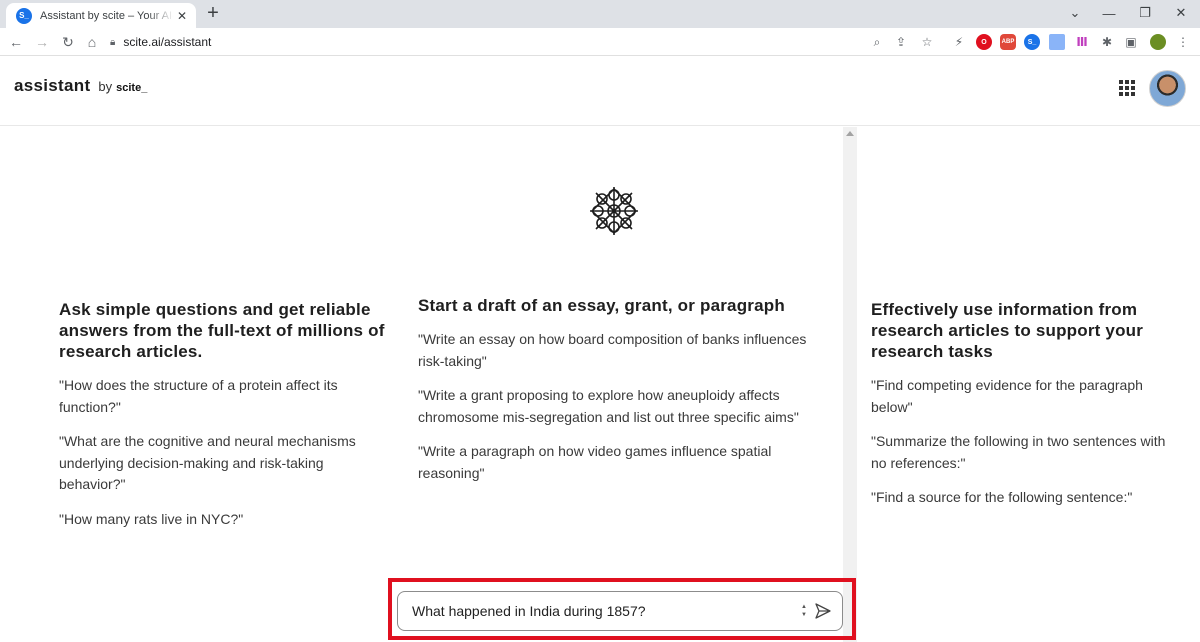 The image size is (1200, 642). Describe the element at coordinates (850, 384) in the screenshot. I see `scrollbar-track` at that location.